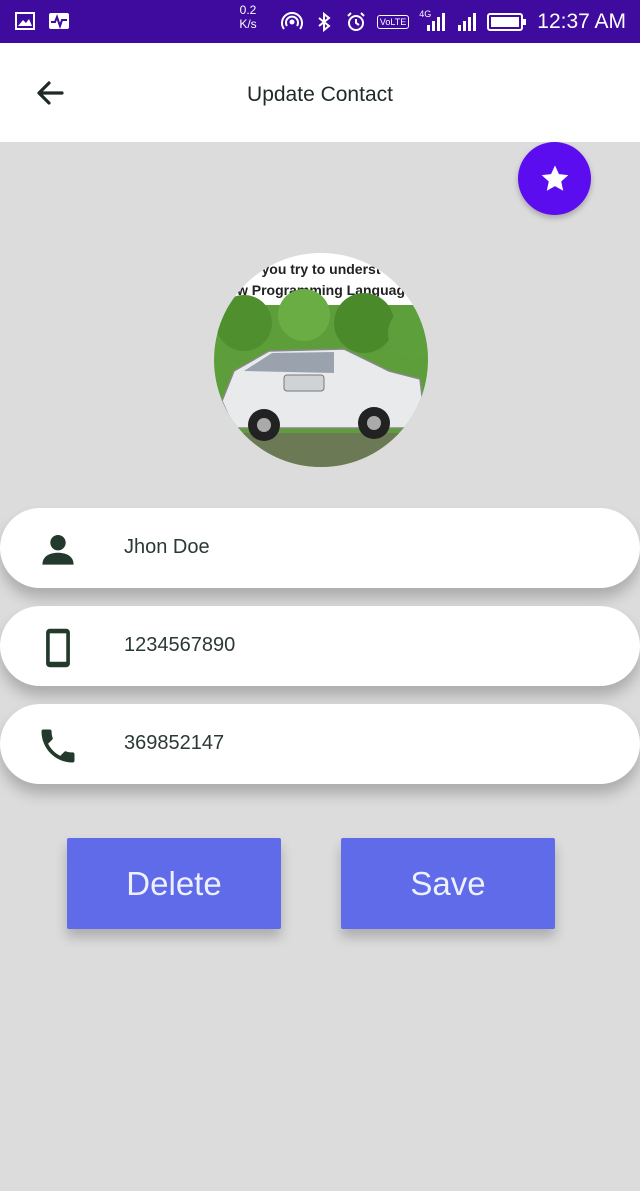 Image resolution: width=640 pixels, height=1191 pixels. I want to click on signal-strength-2-icon, so click(467, 21).